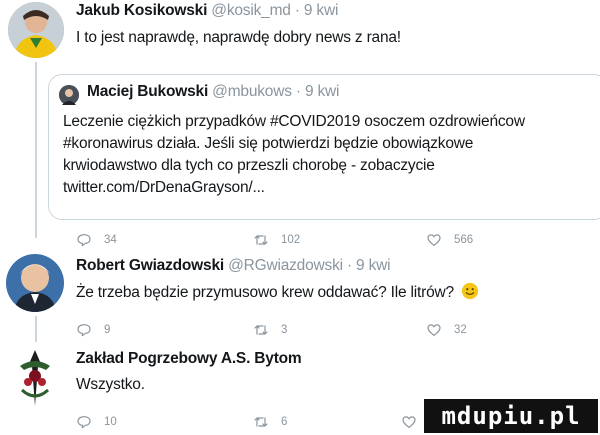 The height and width of the screenshot is (435, 600). I want to click on author-handle: @RGwiazdowski, so click(285, 265).